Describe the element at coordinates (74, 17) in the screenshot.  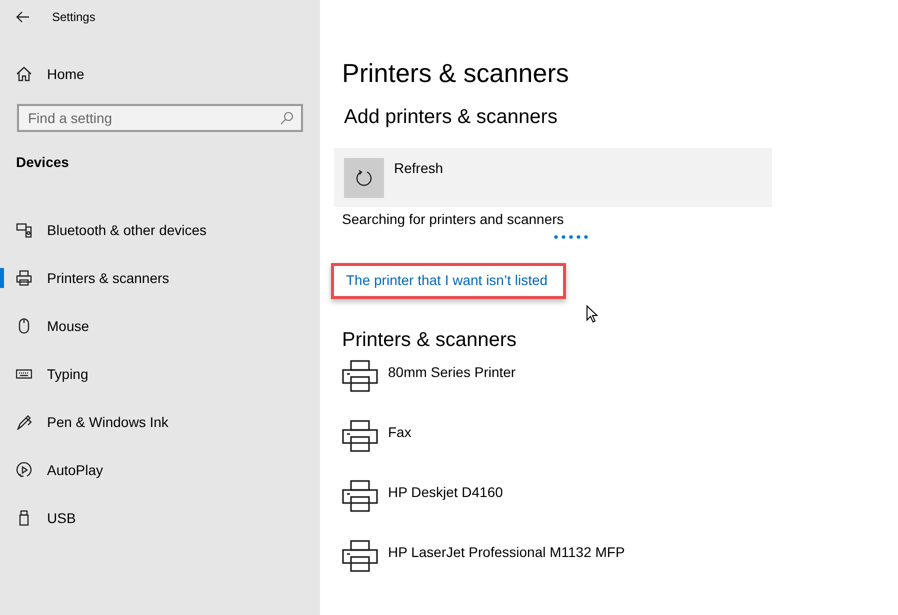
I see `window-title: Settings` at that location.